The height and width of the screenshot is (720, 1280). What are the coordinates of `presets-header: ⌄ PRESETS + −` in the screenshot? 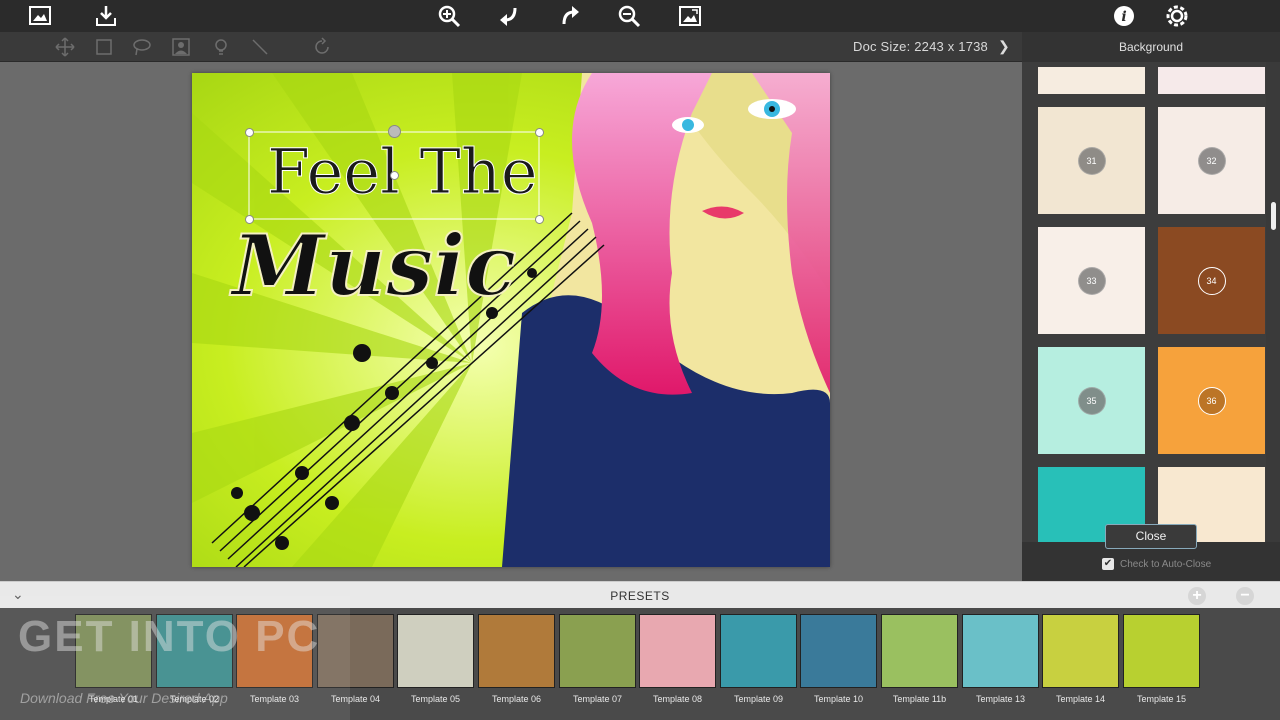 It's located at (640, 594).